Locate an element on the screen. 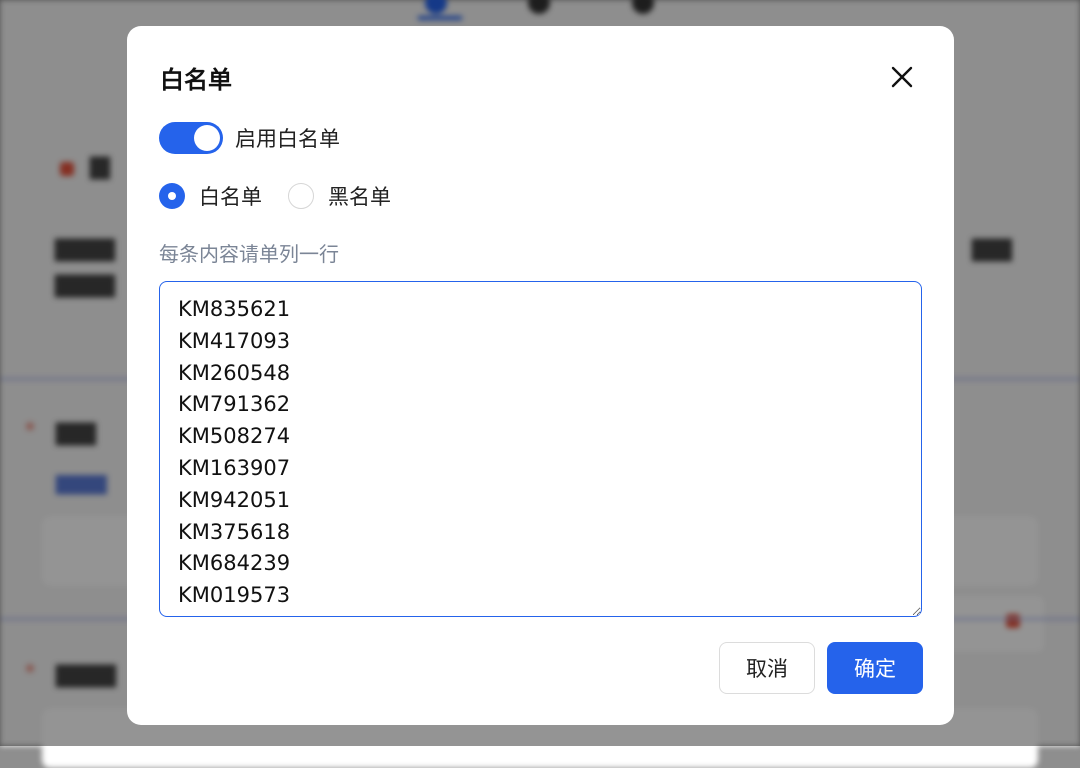 The image size is (1080, 768). radio-checked-icon is located at coordinates (172, 196).